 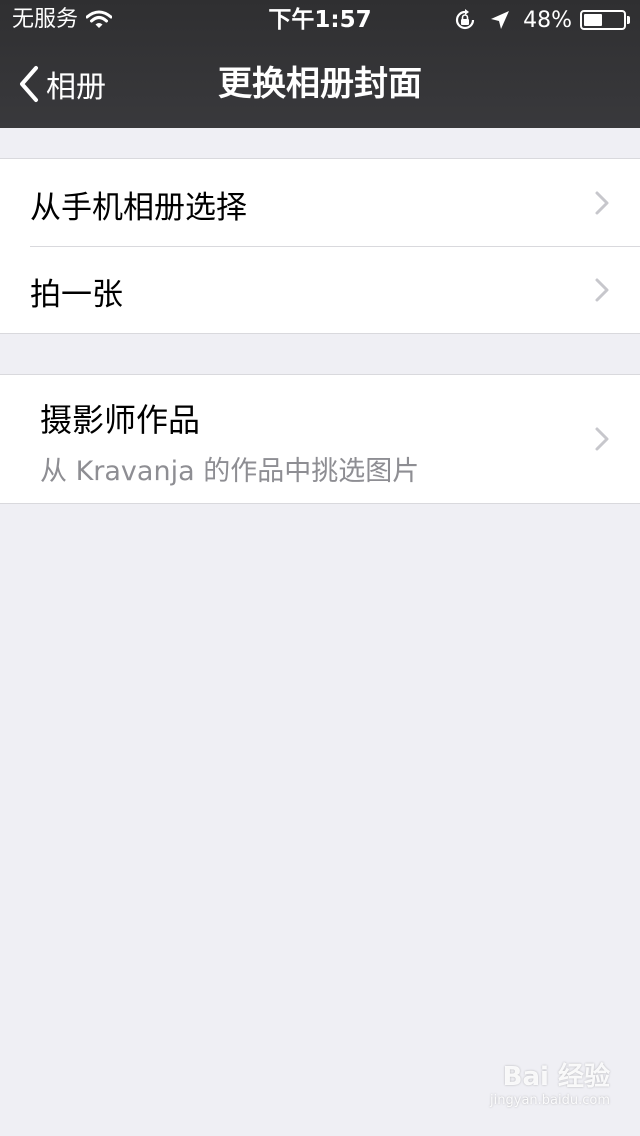 I want to click on orientation-lock-icon, so click(x=465, y=19).